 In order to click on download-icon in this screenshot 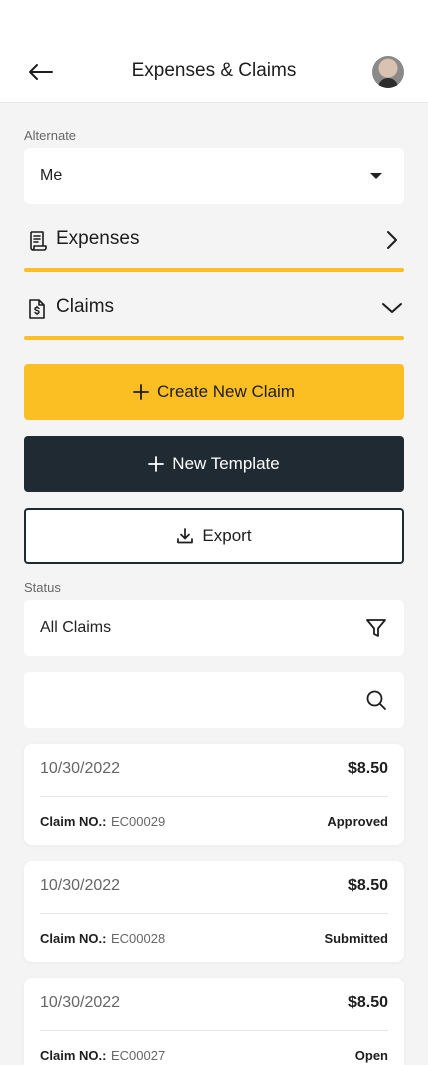, I will do `click(185, 536)`.